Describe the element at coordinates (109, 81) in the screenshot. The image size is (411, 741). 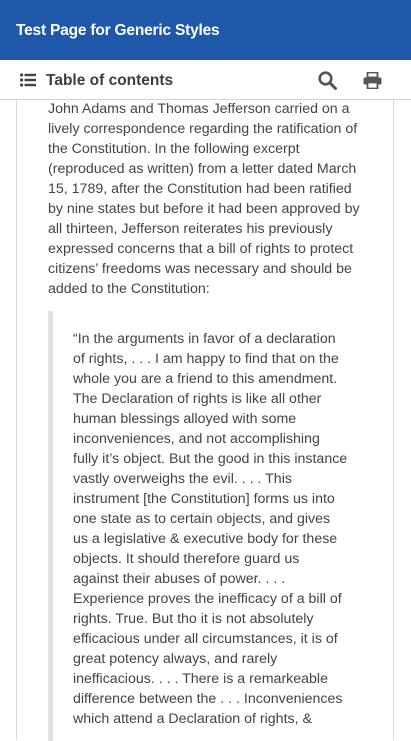
I see `table-of-contents-button: Table of contents` at that location.